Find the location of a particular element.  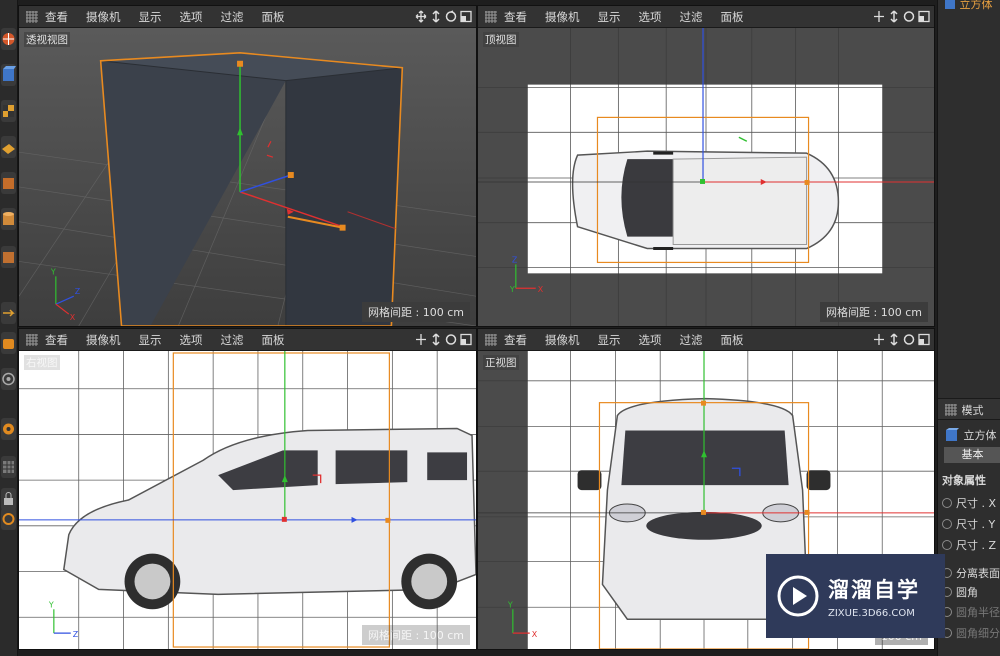

viewport-label: 正视图 is located at coordinates (501, 362).